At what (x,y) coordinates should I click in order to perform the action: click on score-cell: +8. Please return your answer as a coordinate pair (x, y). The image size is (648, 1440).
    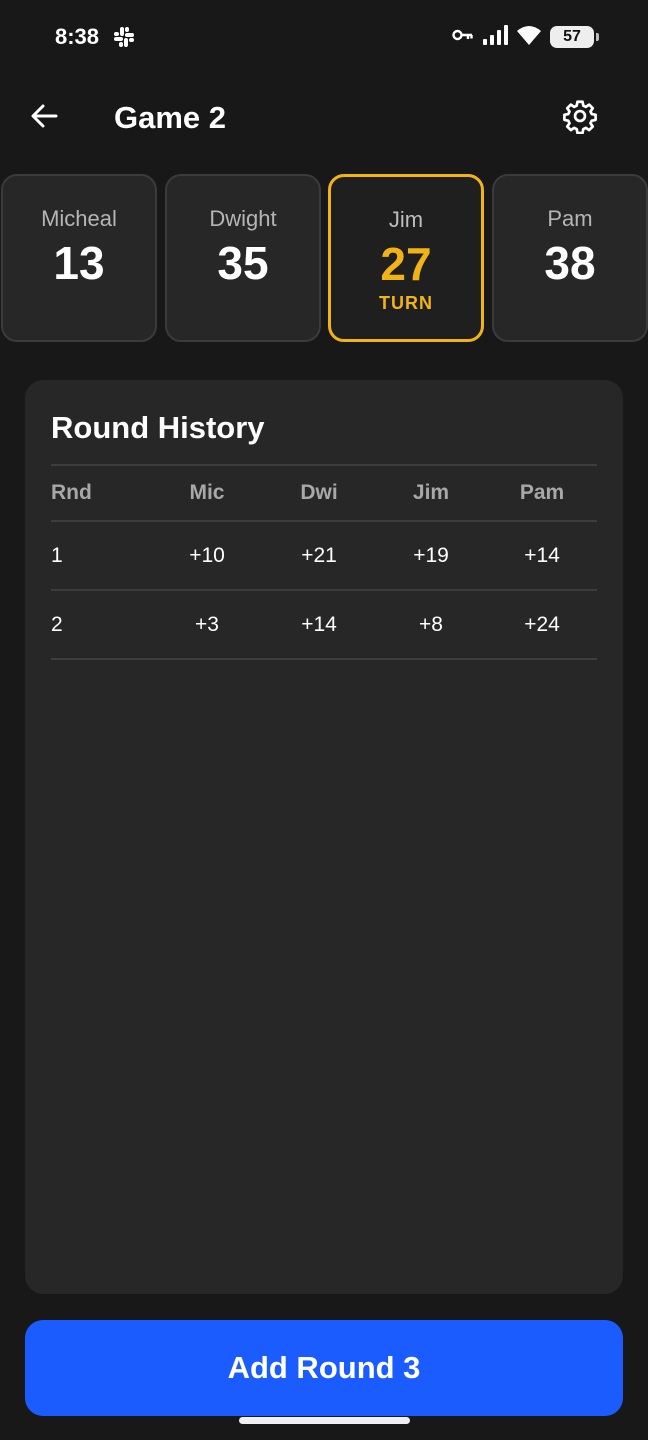
    Looking at the image, I should click on (431, 624).